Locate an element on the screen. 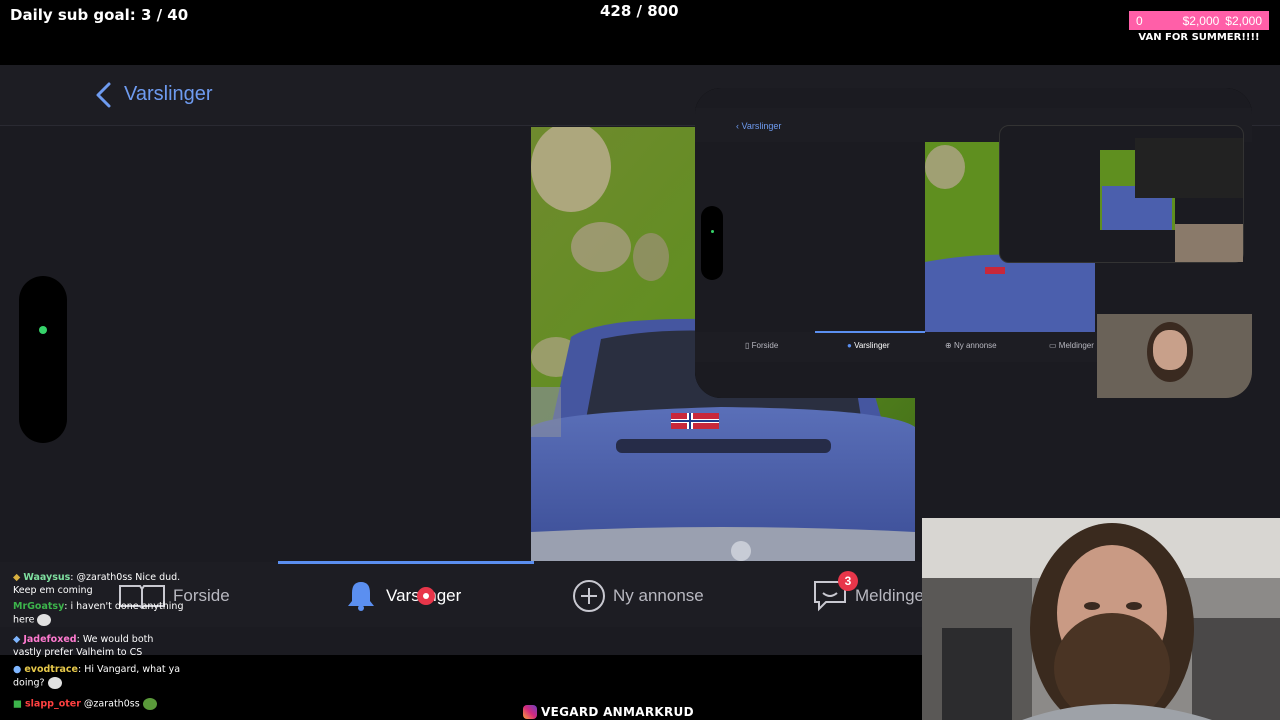 The image size is (1280, 720). status-dot is located at coordinates (43, 330).